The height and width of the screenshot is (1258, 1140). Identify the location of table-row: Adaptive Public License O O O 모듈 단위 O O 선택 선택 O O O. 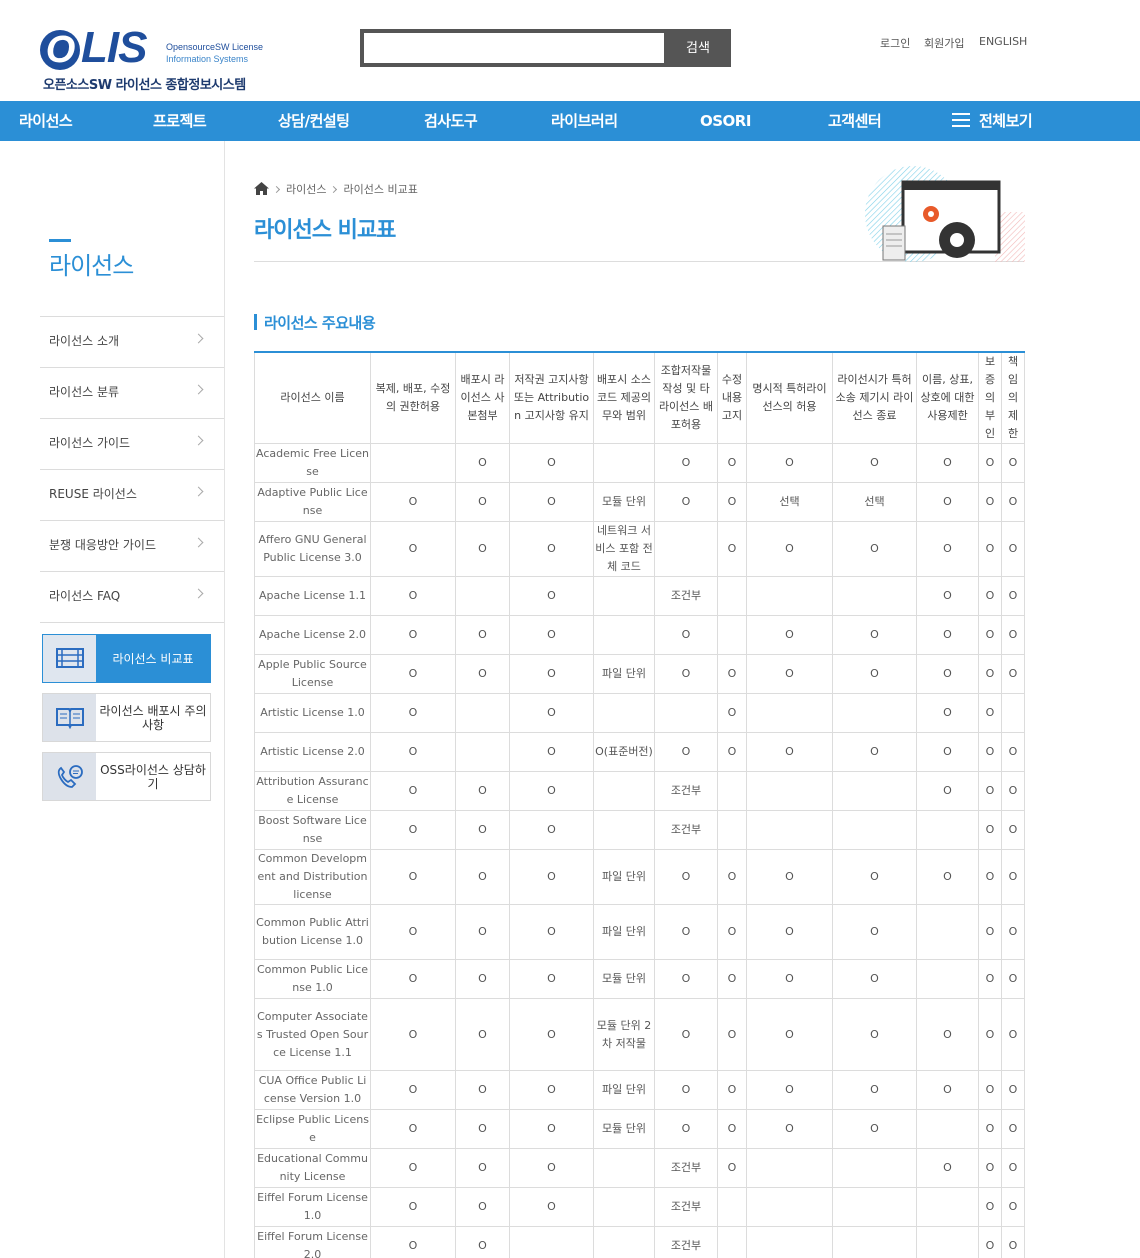
(639, 502).